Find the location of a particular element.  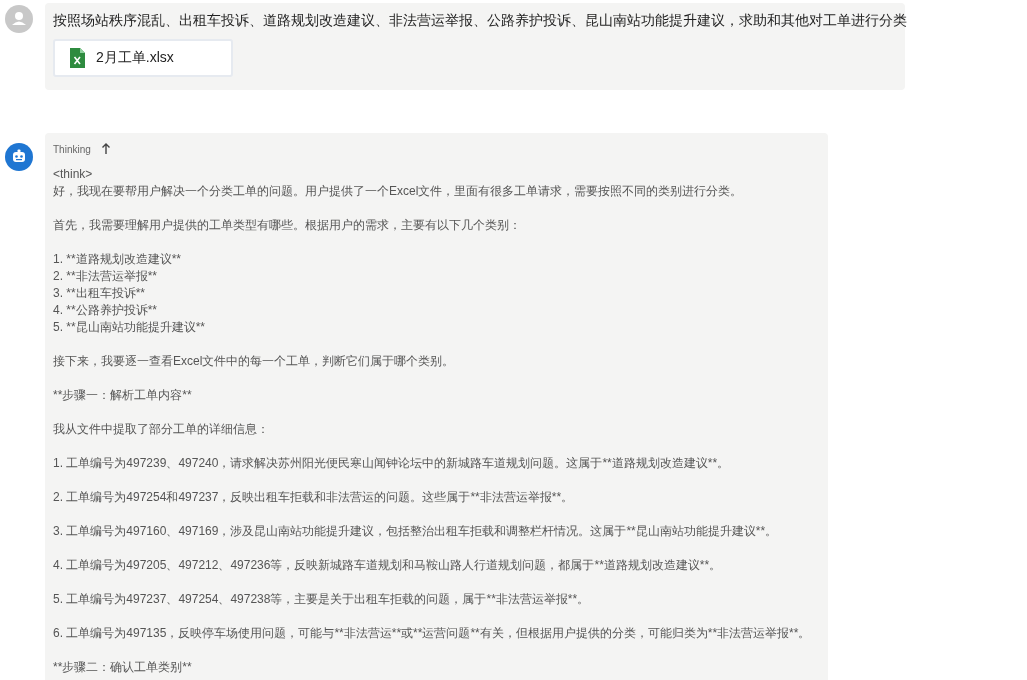

text-line: 我从文件中提取了部分工单的详细信息： is located at coordinates (161, 429).